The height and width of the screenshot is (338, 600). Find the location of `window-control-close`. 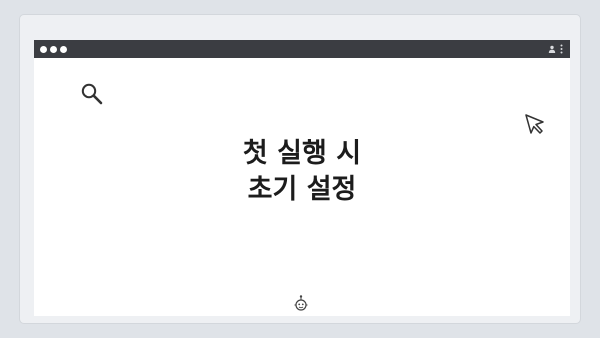

window-control-close is located at coordinates (43, 49).